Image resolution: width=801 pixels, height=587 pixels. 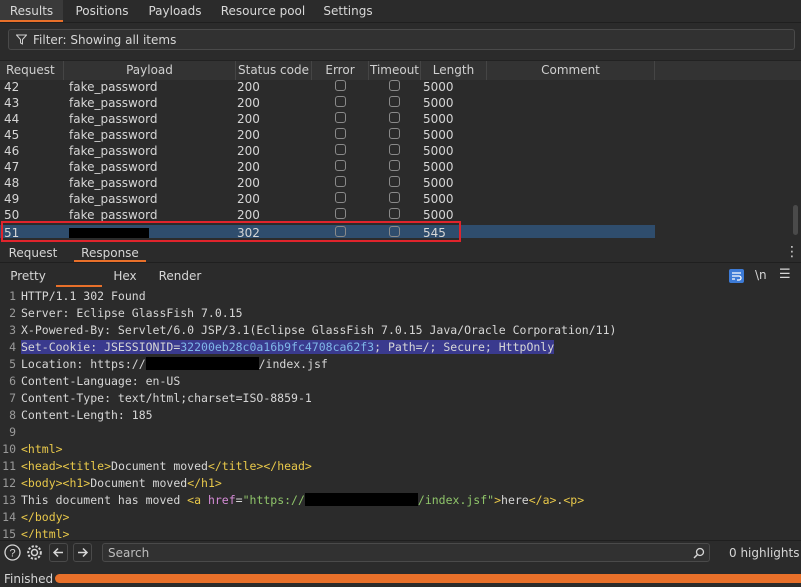 What do you see at coordinates (175, 11) in the screenshot?
I see `tab-payloads: Payloads` at bounding box center [175, 11].